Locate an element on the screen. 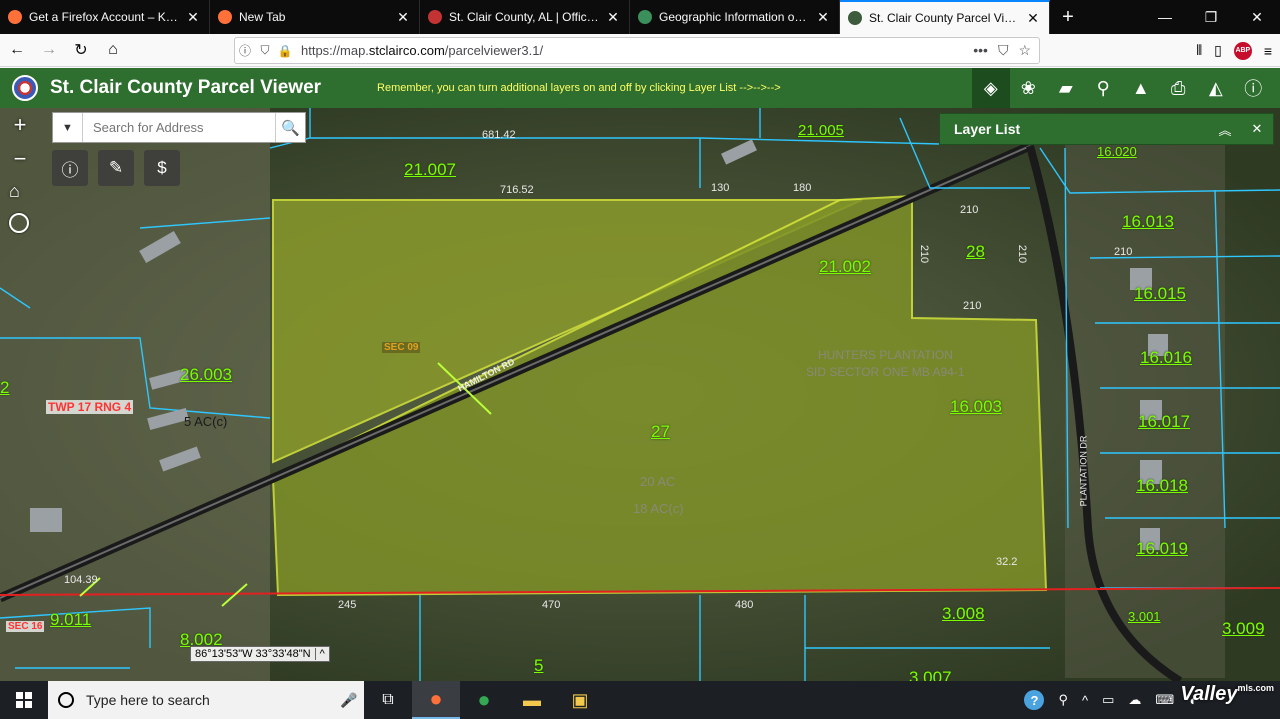 The image size is (1280, 719). reload-icon: ↻ is located at coordinates (81, 50).